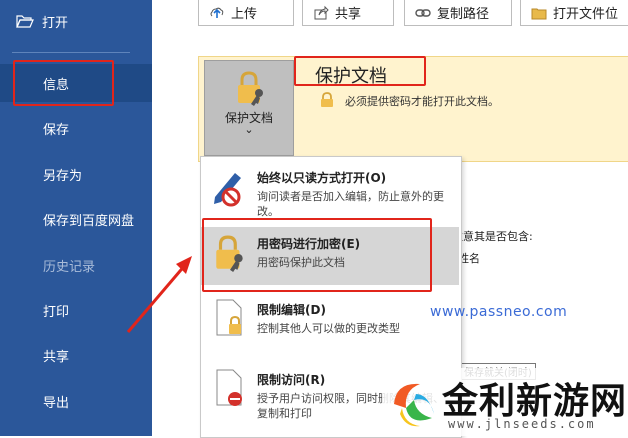 The height and width of the screenshot is (438, 628). Describe the element at coordinates (69, 267) in the screenshot. I see `sidebar-item-label: 历史记录` at that location.